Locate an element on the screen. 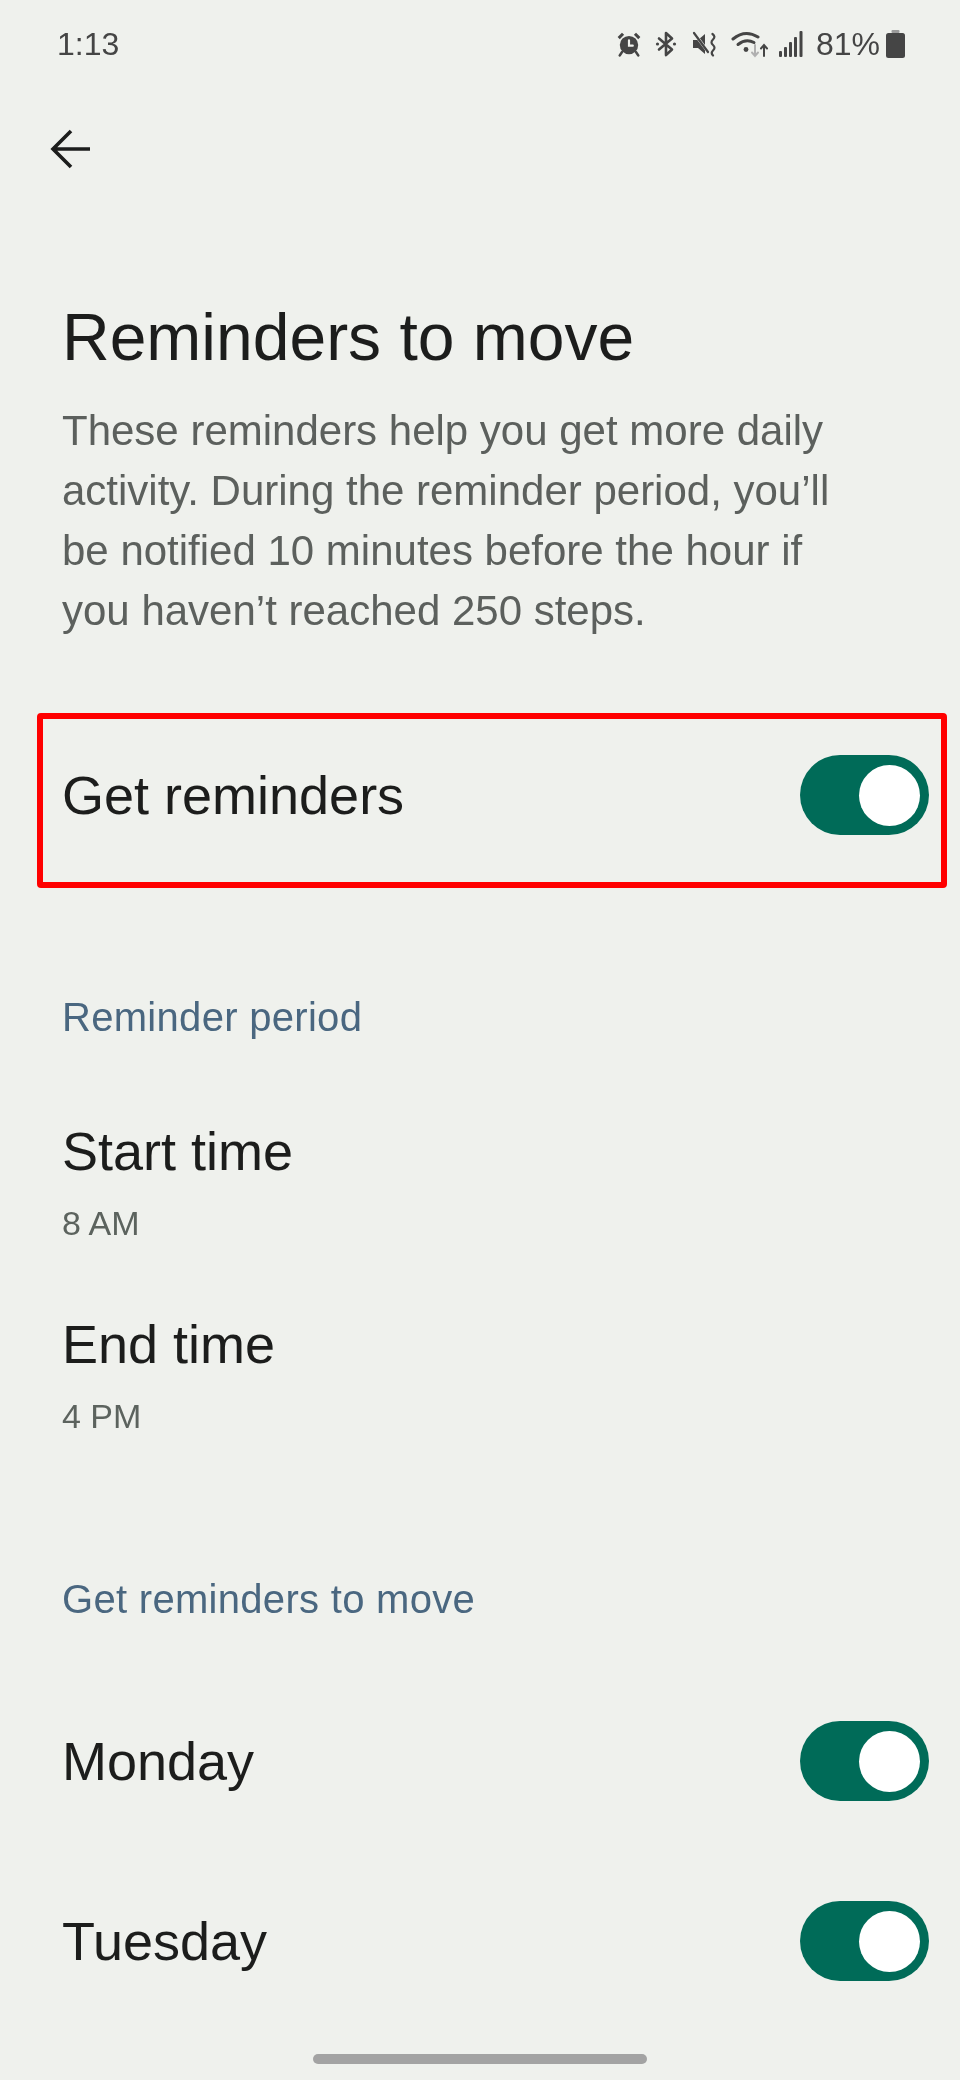  signal-bars-icon is located at coordinates (790, 44).